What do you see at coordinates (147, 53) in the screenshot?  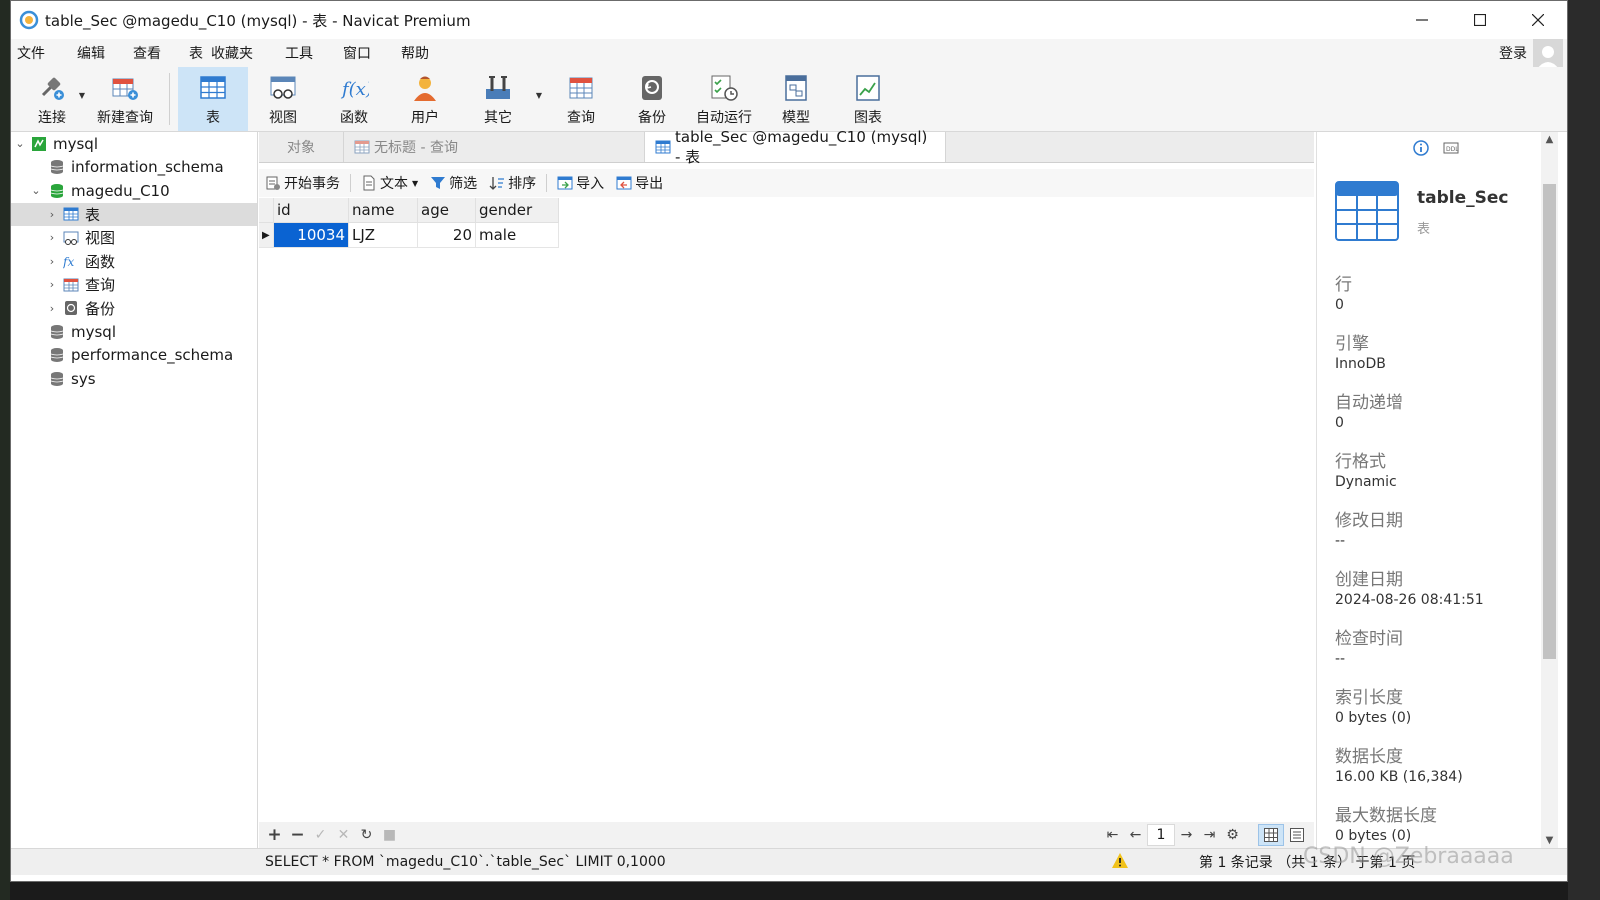 I see `menu-view: 查看` at bounding box center [147, 53].